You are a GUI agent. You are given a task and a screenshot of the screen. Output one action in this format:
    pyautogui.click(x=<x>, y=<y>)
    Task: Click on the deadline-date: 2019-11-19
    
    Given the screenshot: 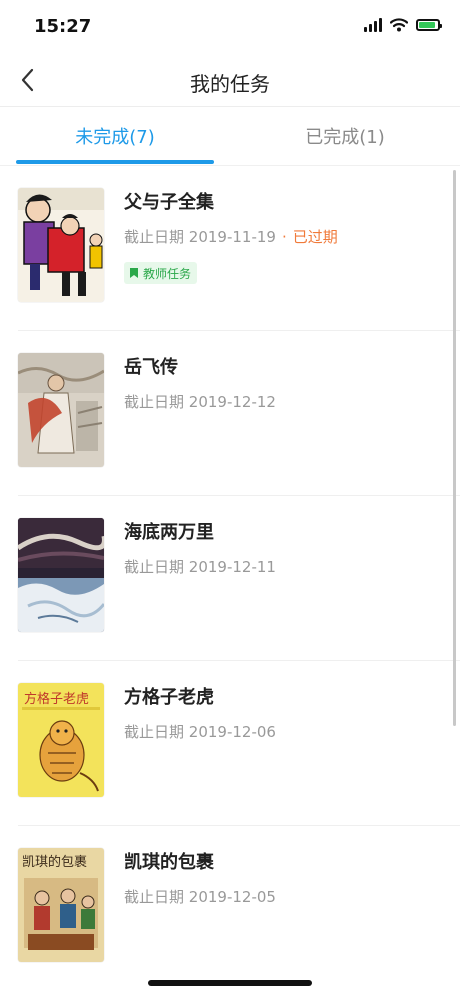 What is the action you would take?
    pyautogui.click(x=232, y=237)
    